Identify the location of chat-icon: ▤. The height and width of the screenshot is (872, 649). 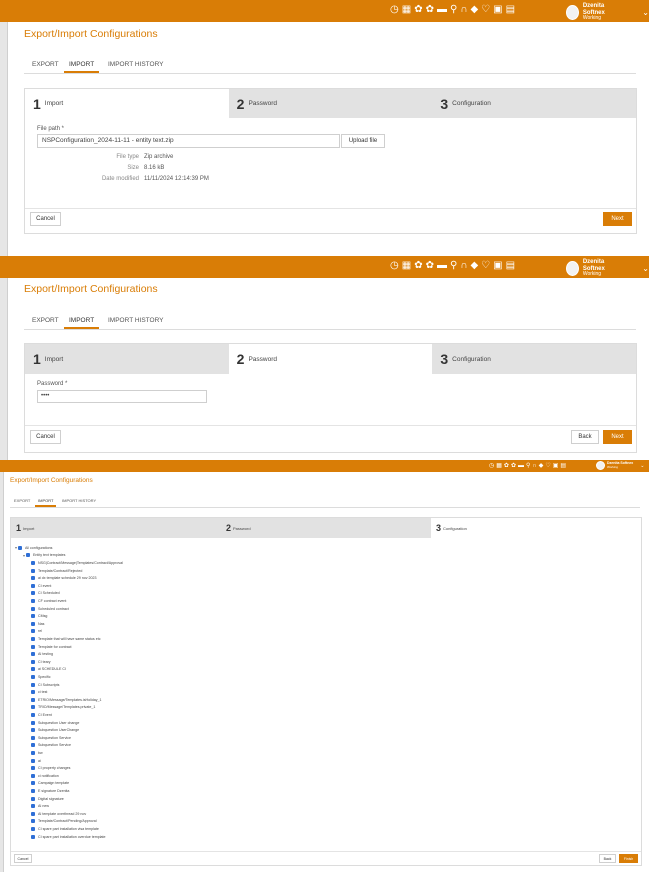
(563, 465).